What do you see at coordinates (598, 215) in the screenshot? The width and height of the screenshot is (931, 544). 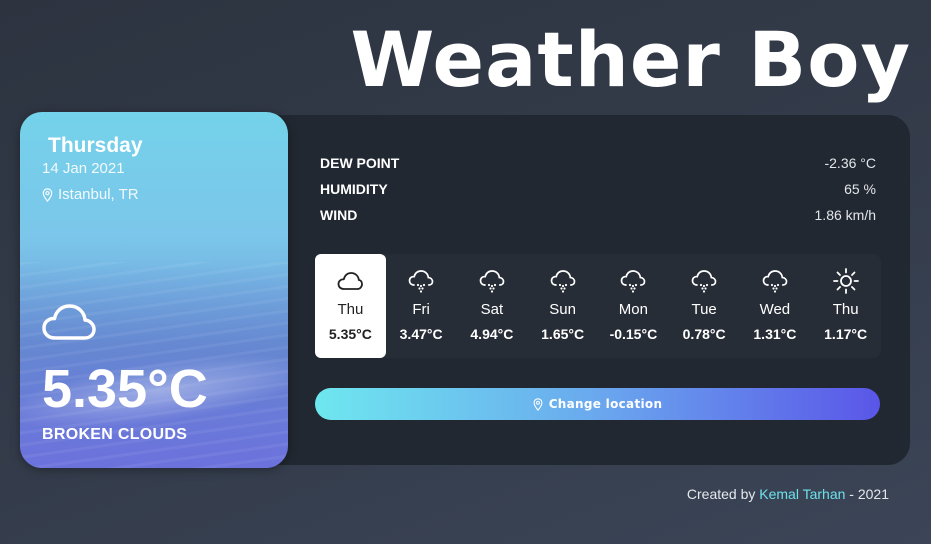 I see `stat-row-wind: WIND 1.86 km/h` at bounding box center [598, 215].